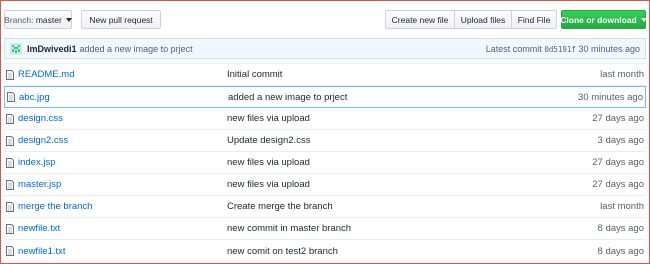 The image size is (650, 264). What do you see at coordinates (121, 97) in the screenshot?
I see `file-name-link: abc.jpg` at bounding box center [121, 97].